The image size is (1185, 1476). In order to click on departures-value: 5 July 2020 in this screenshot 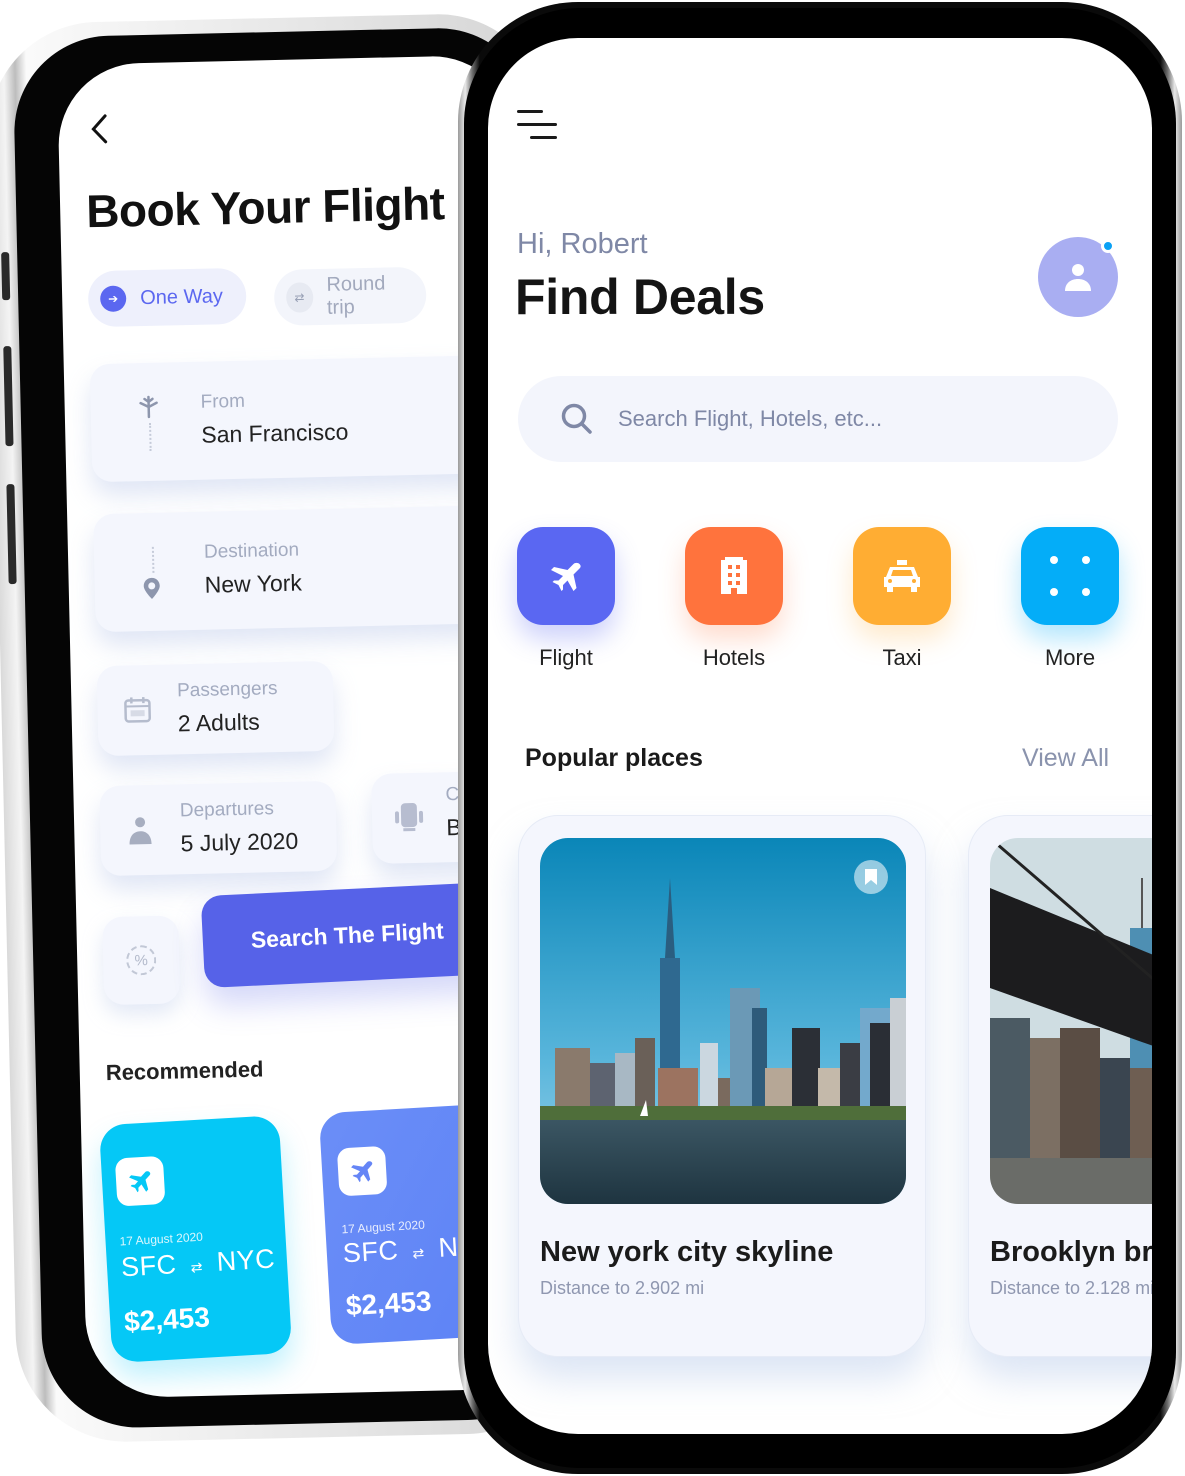, I will do `click(239, 842)`.